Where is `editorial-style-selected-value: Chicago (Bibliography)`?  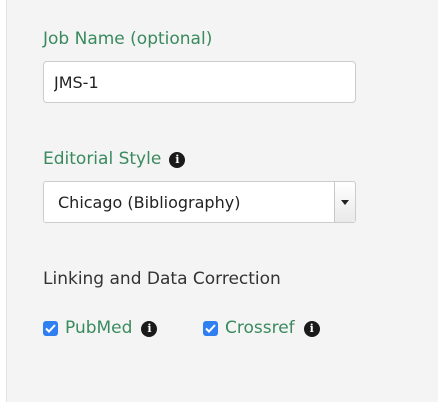
editorial-style-selected-value: Chicago (Bibliography) is located at coordinates (149, 202).